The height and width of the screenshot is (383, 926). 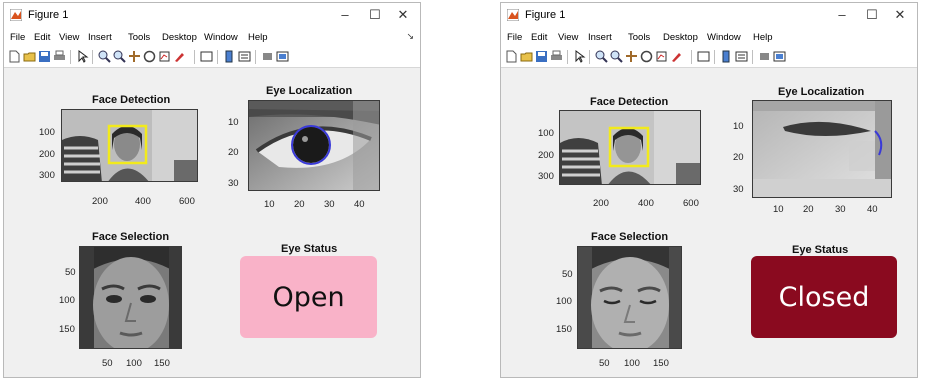 I want to click on eye-status-value: Closed, so click(x=824, y=297).